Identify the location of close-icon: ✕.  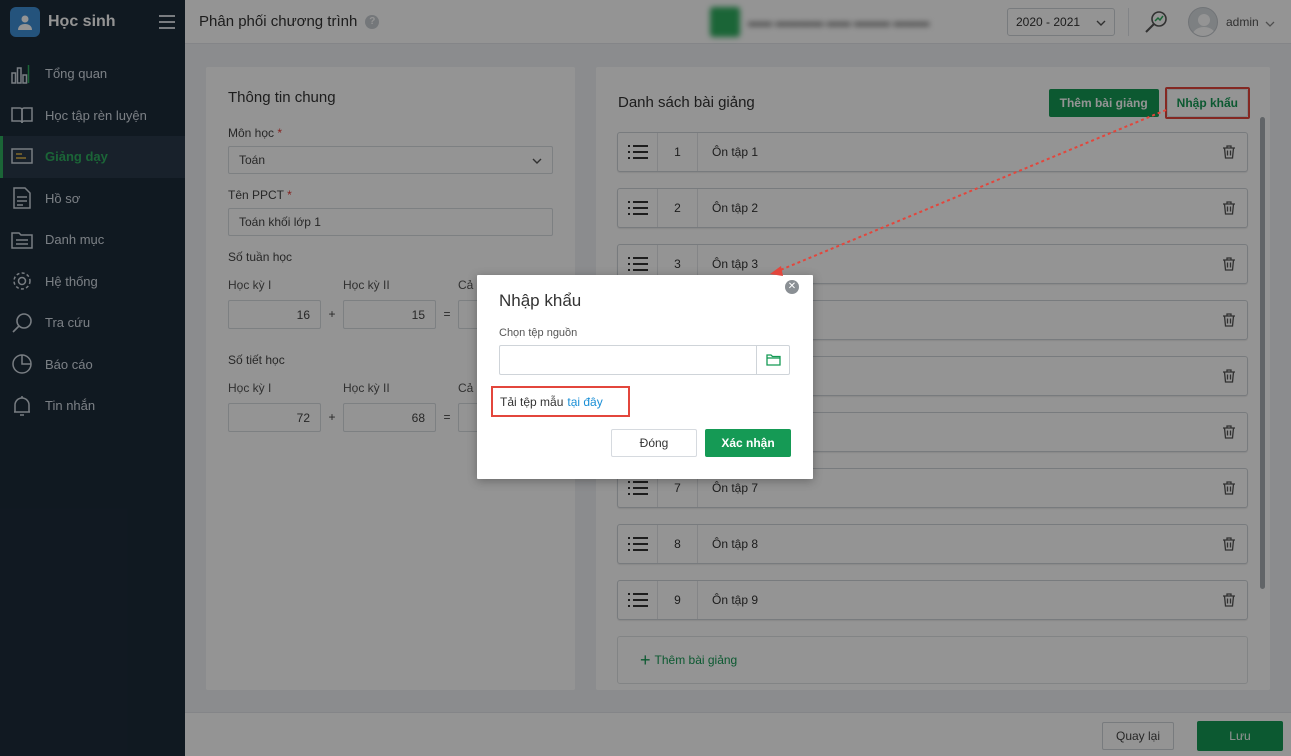
(792, 287).